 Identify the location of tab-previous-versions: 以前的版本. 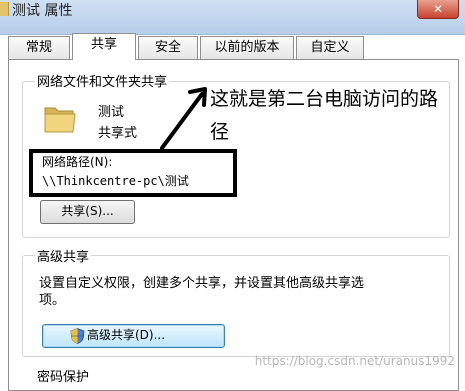
(247, 47).